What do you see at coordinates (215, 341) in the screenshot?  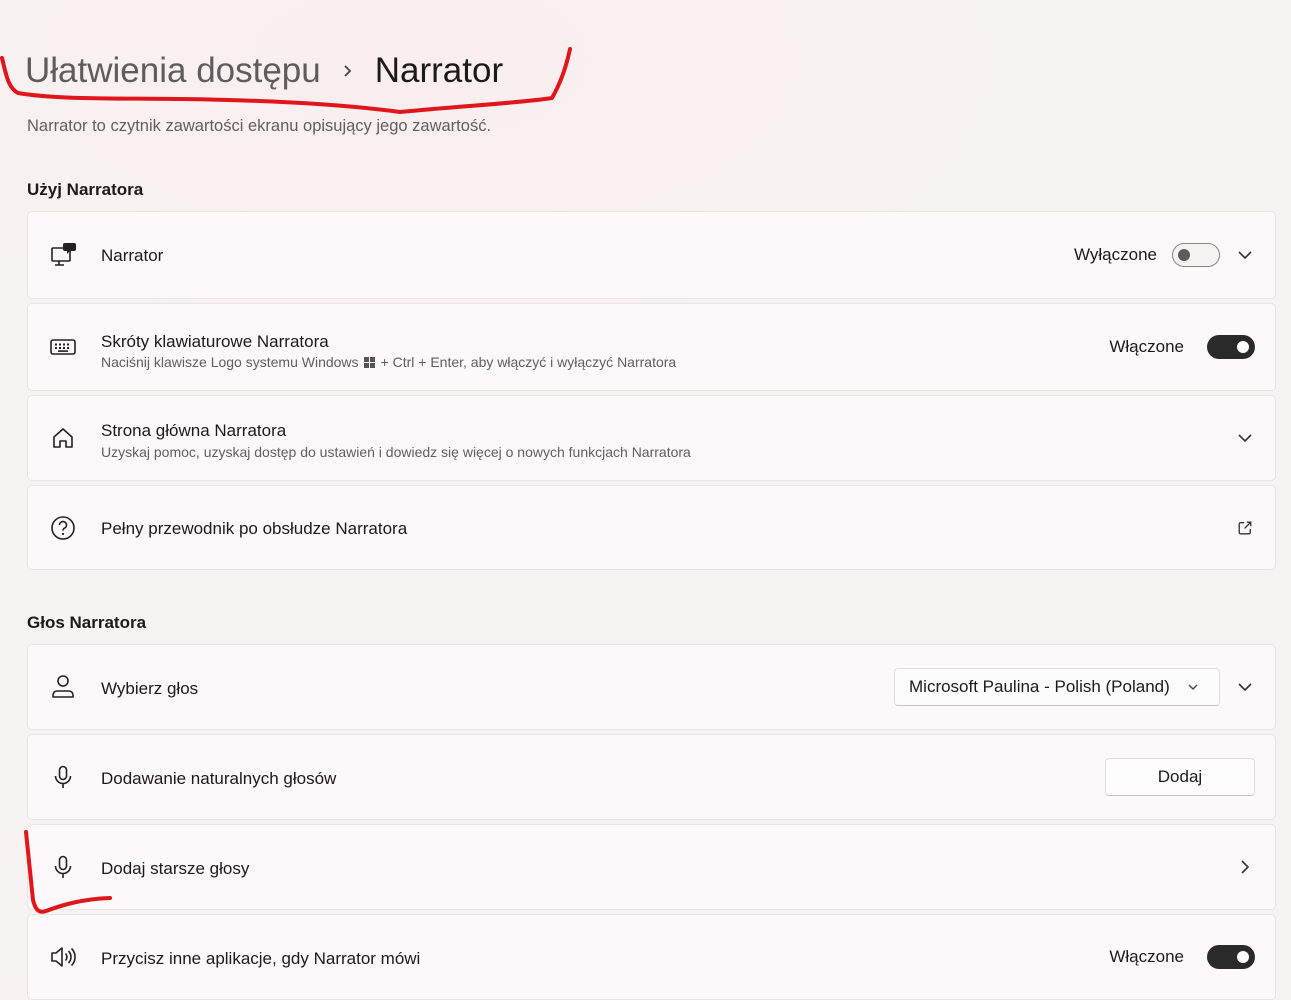 I see `shortcut-title: Skróty klawiaturowe Narratora` at bounding box center [215, 341].